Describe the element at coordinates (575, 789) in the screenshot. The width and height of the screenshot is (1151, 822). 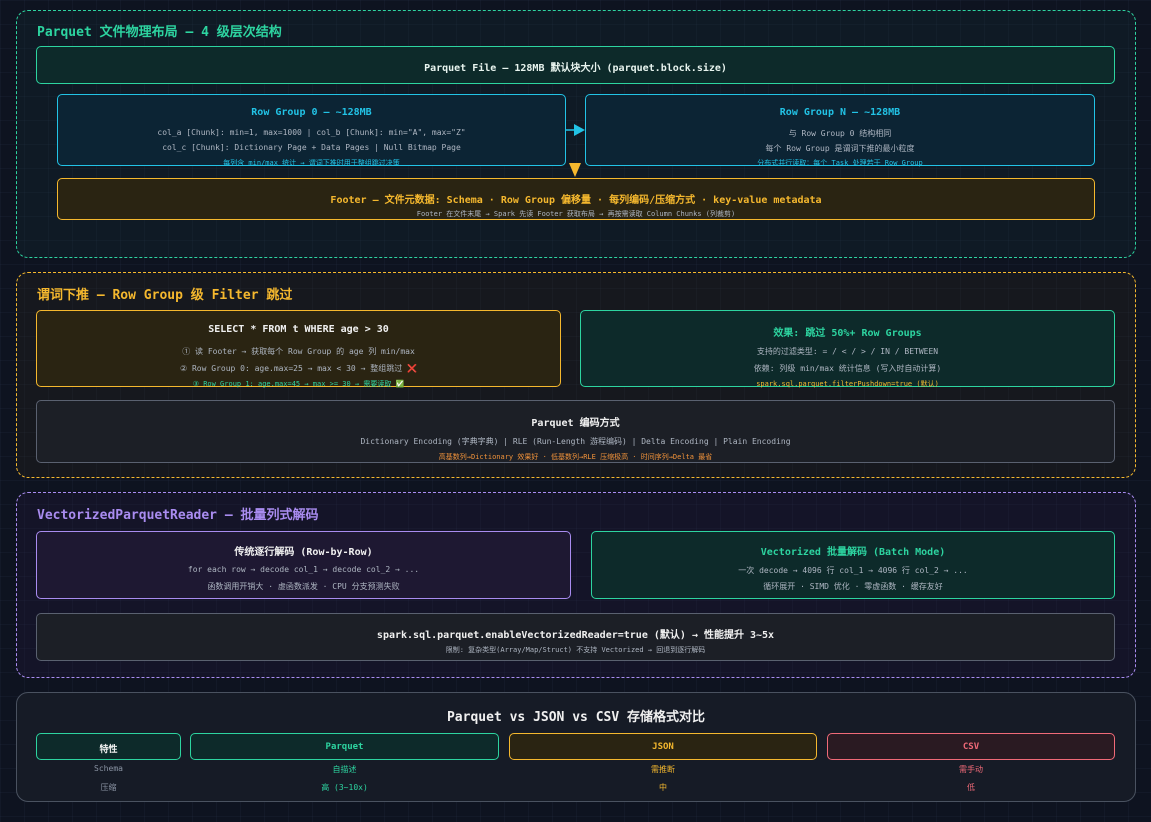
I see `table-row: 压缩 高 (3~10x) 中 低` at that location.